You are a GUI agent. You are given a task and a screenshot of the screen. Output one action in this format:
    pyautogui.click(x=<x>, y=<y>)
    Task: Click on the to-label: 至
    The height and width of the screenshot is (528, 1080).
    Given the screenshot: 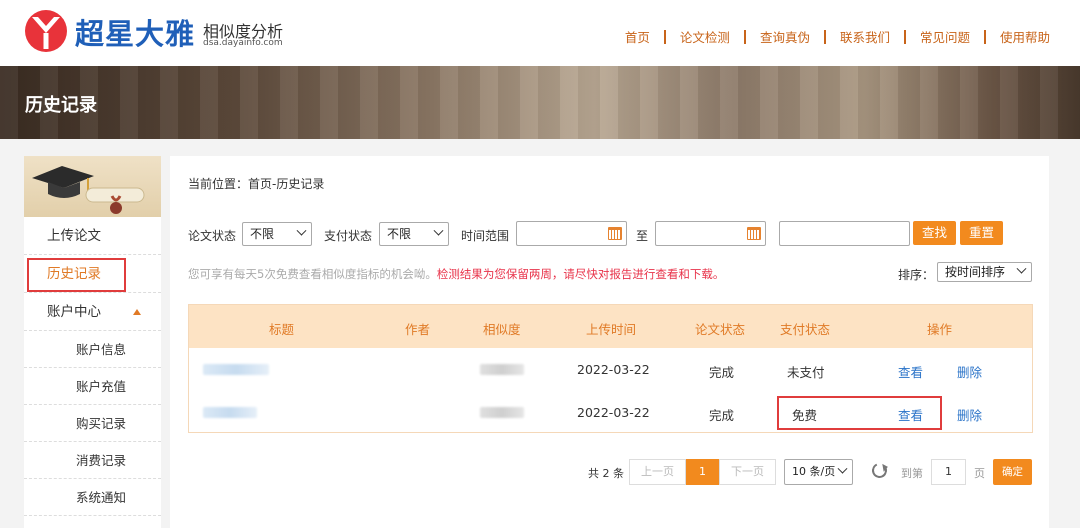 What is the action you would take?
    pyautogui.click(x=642, y=236)
    